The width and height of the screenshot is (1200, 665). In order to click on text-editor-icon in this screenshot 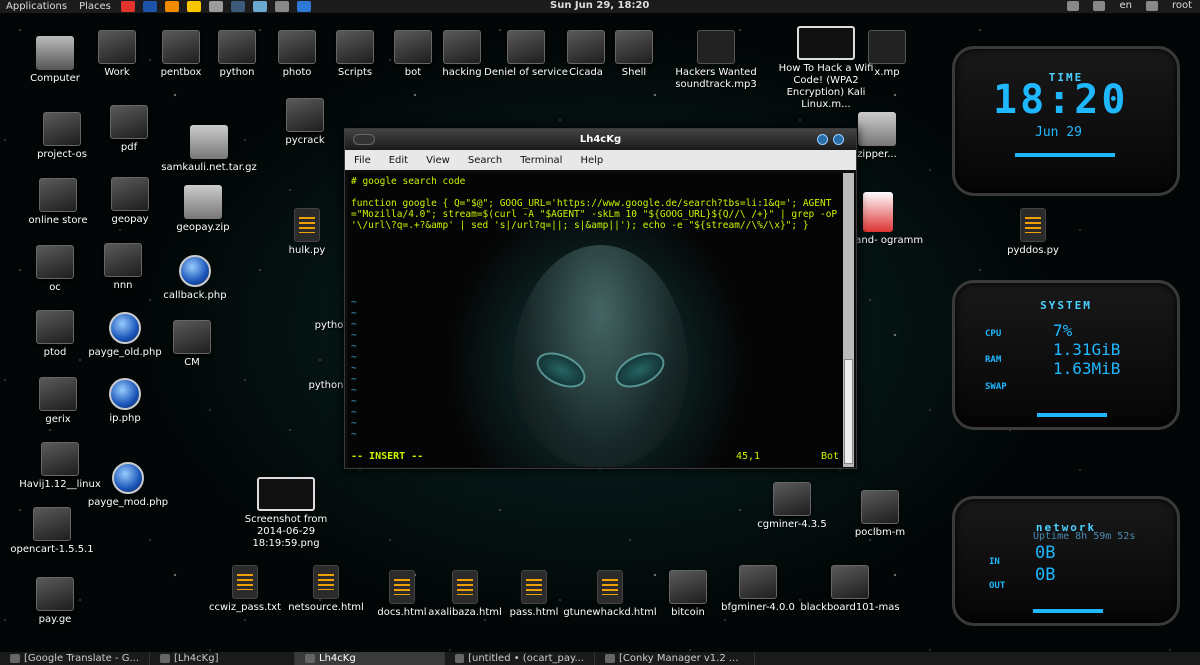, I will do `click(215, 6)`.